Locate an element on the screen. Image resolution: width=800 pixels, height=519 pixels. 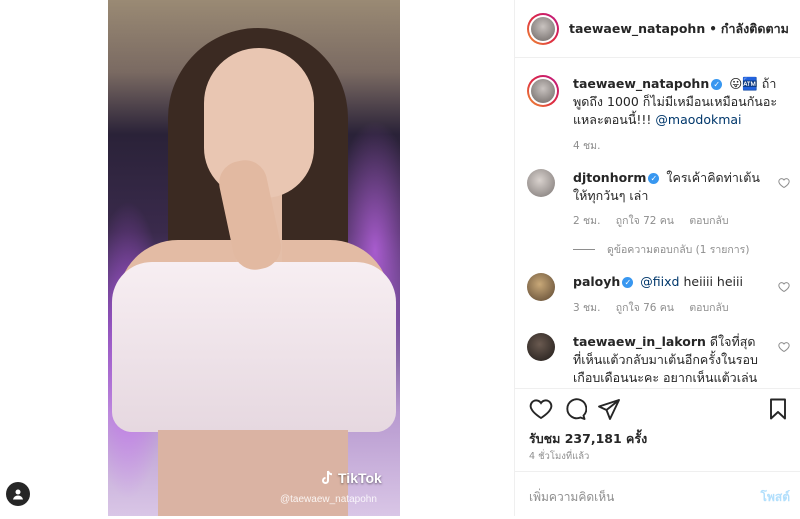
caption-mention: @maodokmai is located at coordinates (698, 119).